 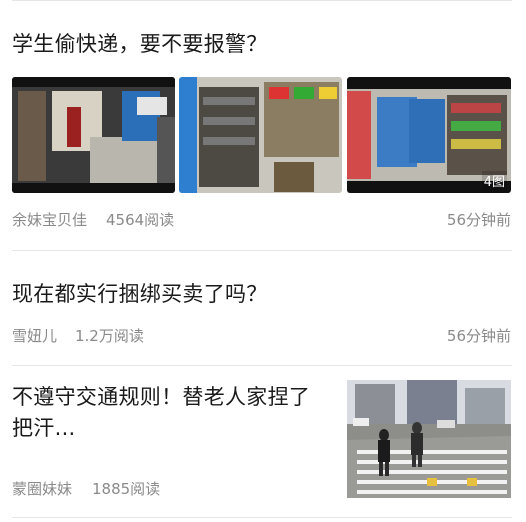 I want to click on read-count: 1.2万阅读, so click(x=109, y=336).